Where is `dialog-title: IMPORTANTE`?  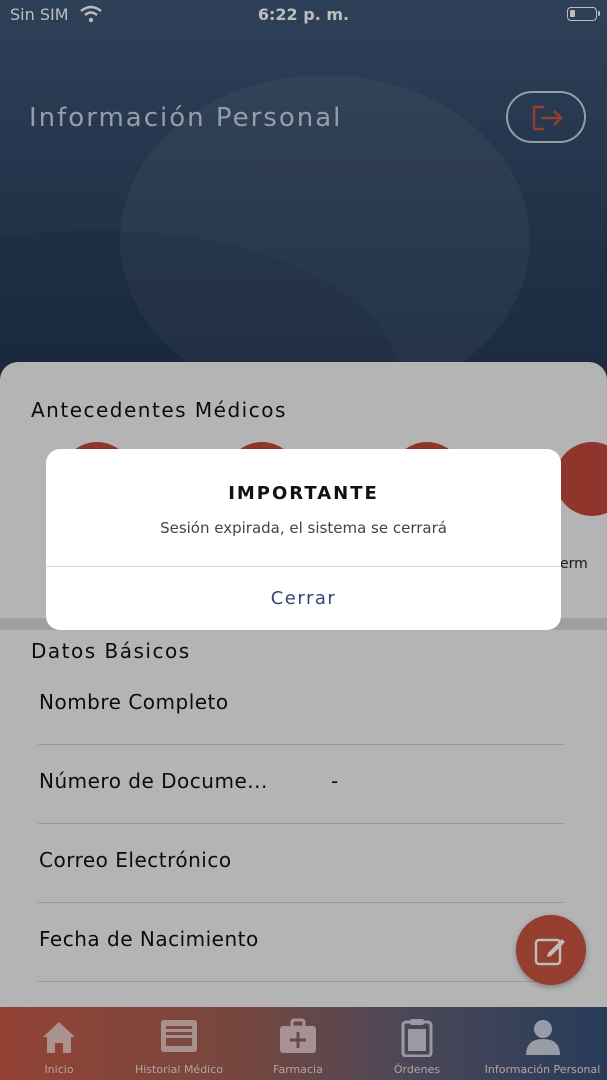
dialog-title: IMPORTANTE is located at coordinates (303, 493).